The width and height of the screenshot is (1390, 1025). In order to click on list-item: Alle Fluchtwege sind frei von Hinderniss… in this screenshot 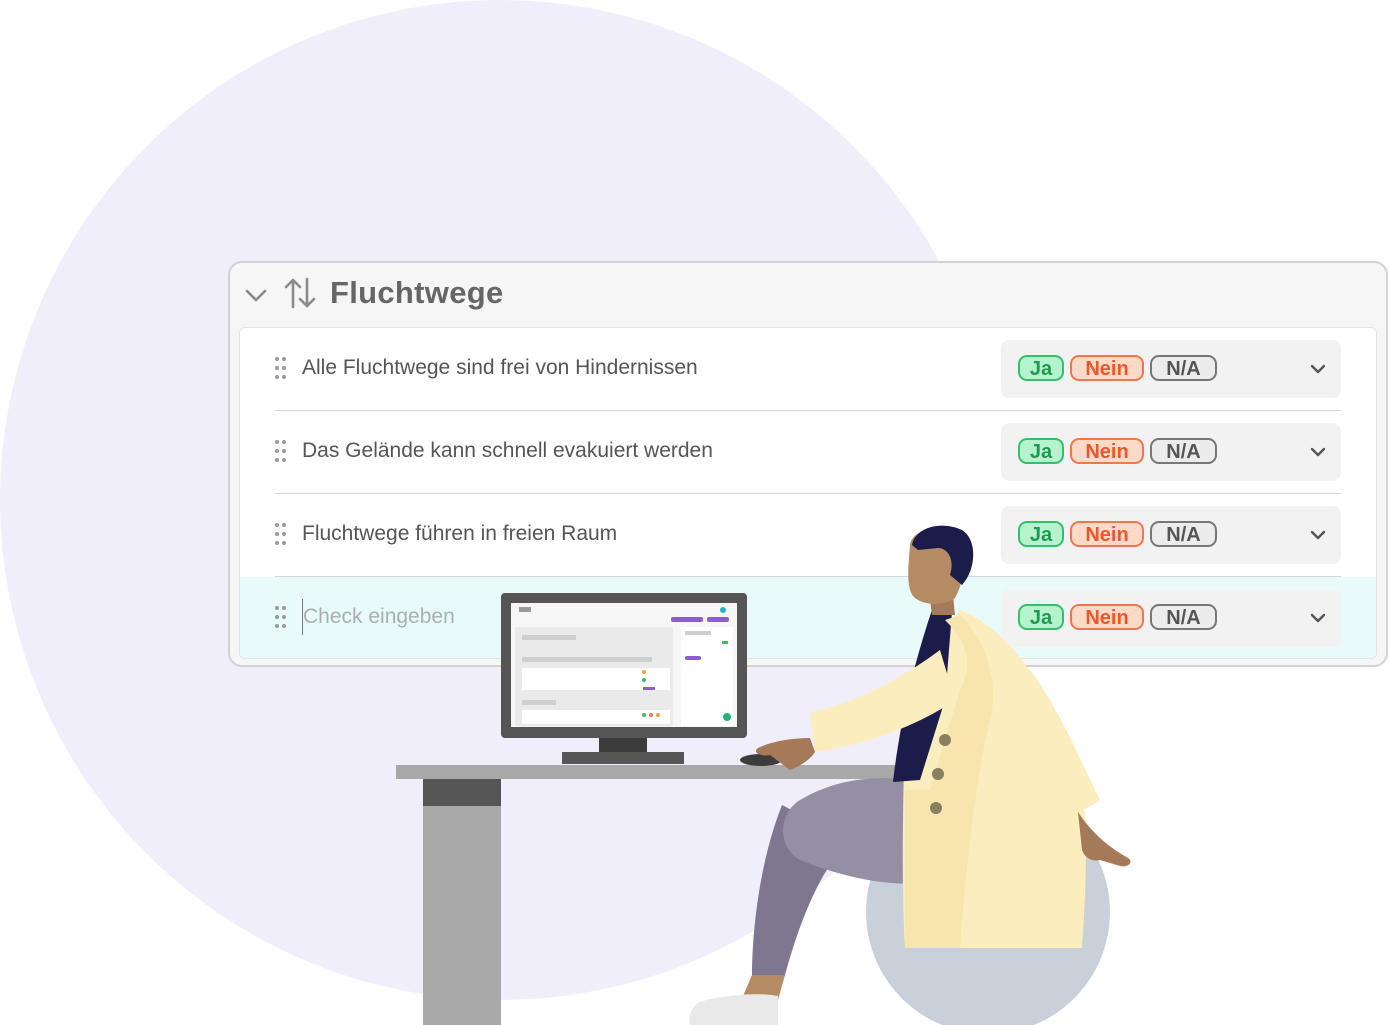, I will do `click(808, 369)`.